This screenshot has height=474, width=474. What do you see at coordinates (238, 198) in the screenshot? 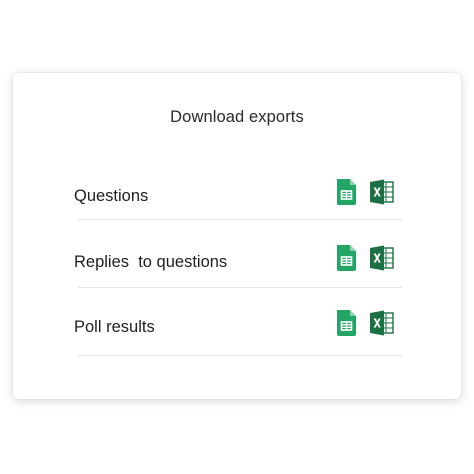
I see `export-row-questions: Questions` at bounding box center [238, 198].